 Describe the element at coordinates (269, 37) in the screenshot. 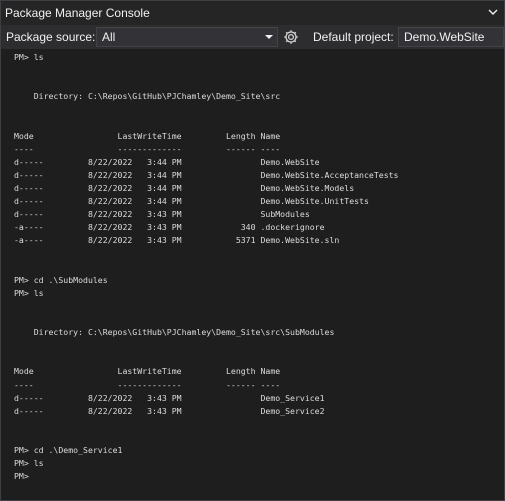

I see `dropdown-arrow-icon` at that location.